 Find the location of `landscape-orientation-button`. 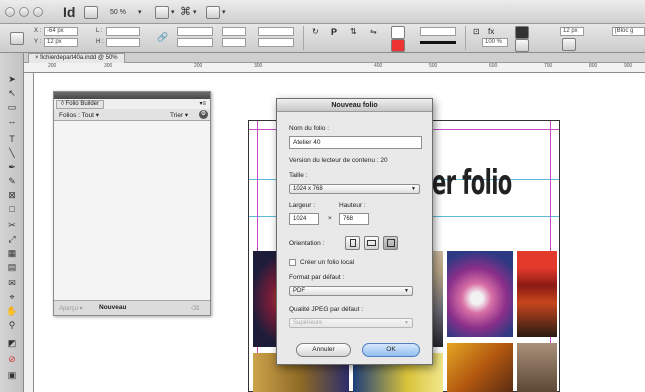

landscape-orientation-button is located at coordinates (371, 243).